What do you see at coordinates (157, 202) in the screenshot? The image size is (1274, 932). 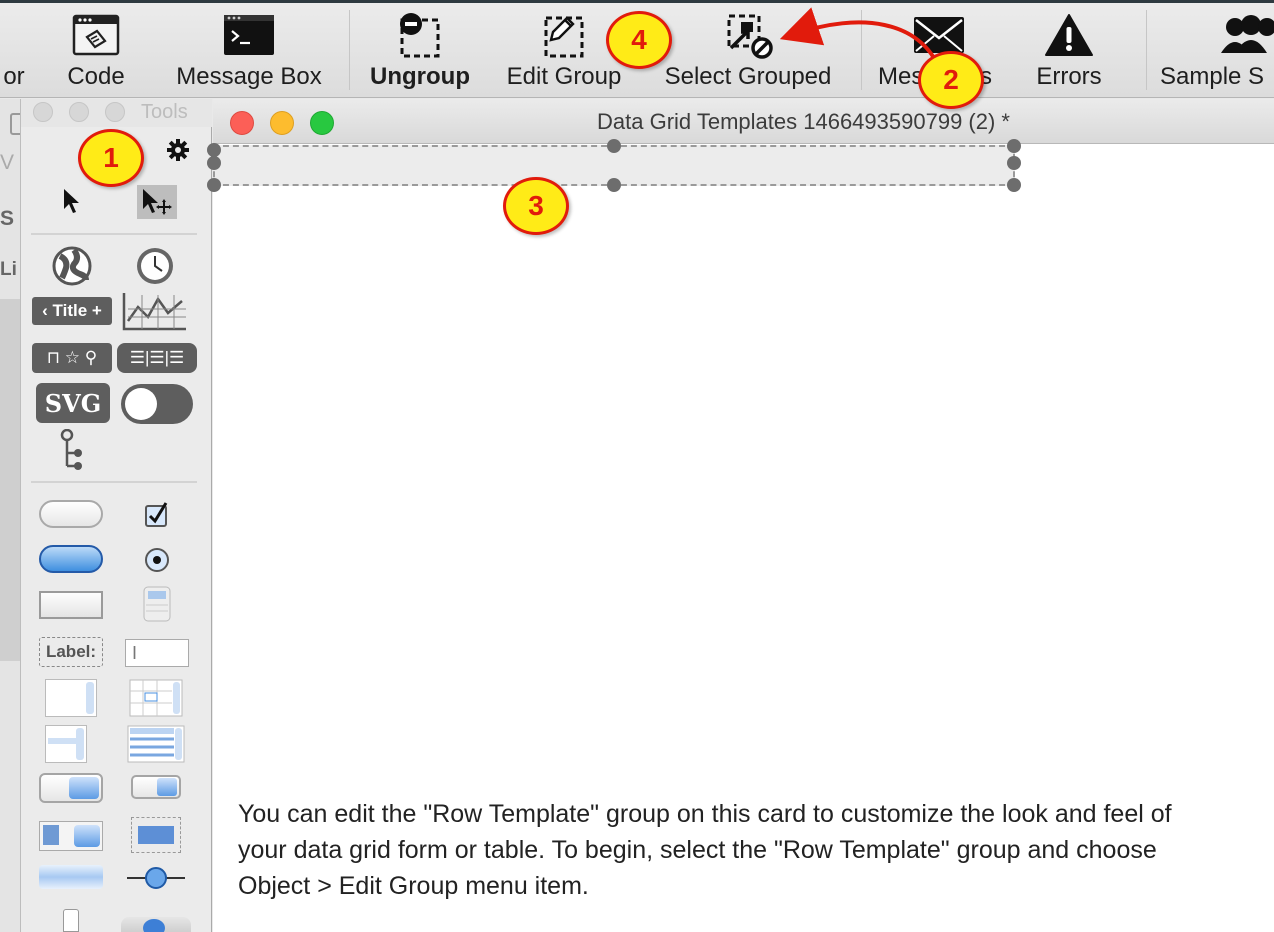 I see `edit-tool-icon` at bounding box center [157, 202].